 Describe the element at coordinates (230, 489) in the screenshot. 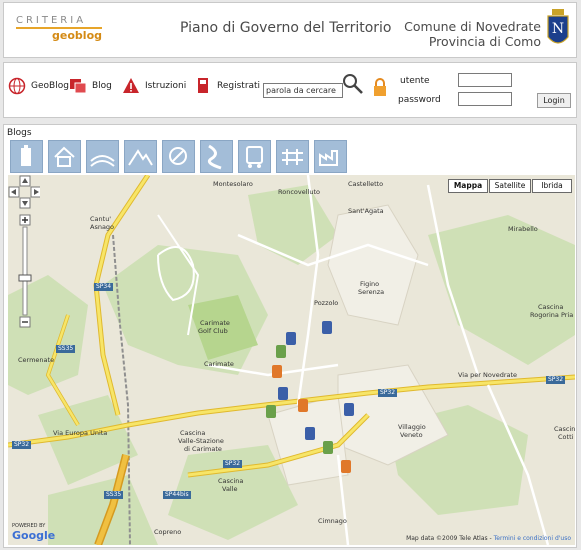

I see `place-label: Valle` at that location.